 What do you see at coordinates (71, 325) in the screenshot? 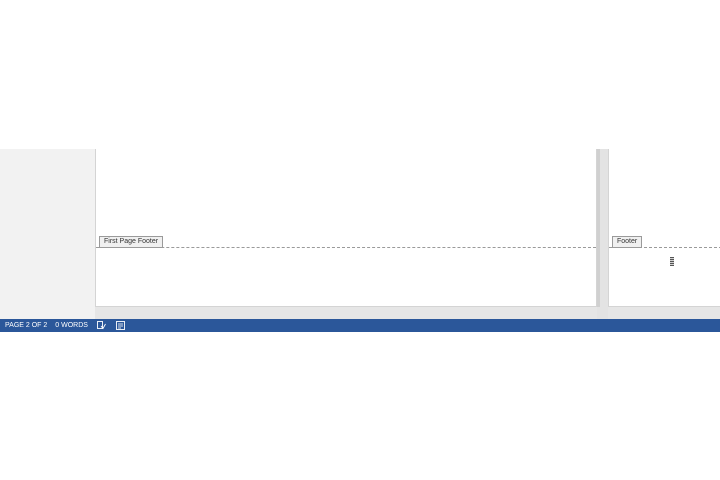
I see `word-count: 0 WORDS` at bounding box center [71, 325].